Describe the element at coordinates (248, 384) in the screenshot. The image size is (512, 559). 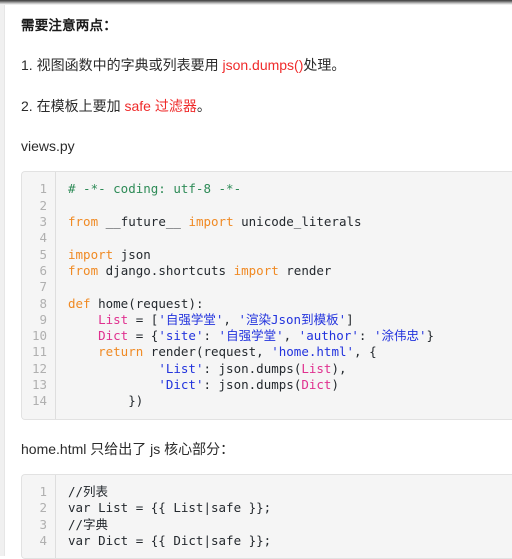
I see `code-line: 'Dict': json.dumps(Dict)` at that location.